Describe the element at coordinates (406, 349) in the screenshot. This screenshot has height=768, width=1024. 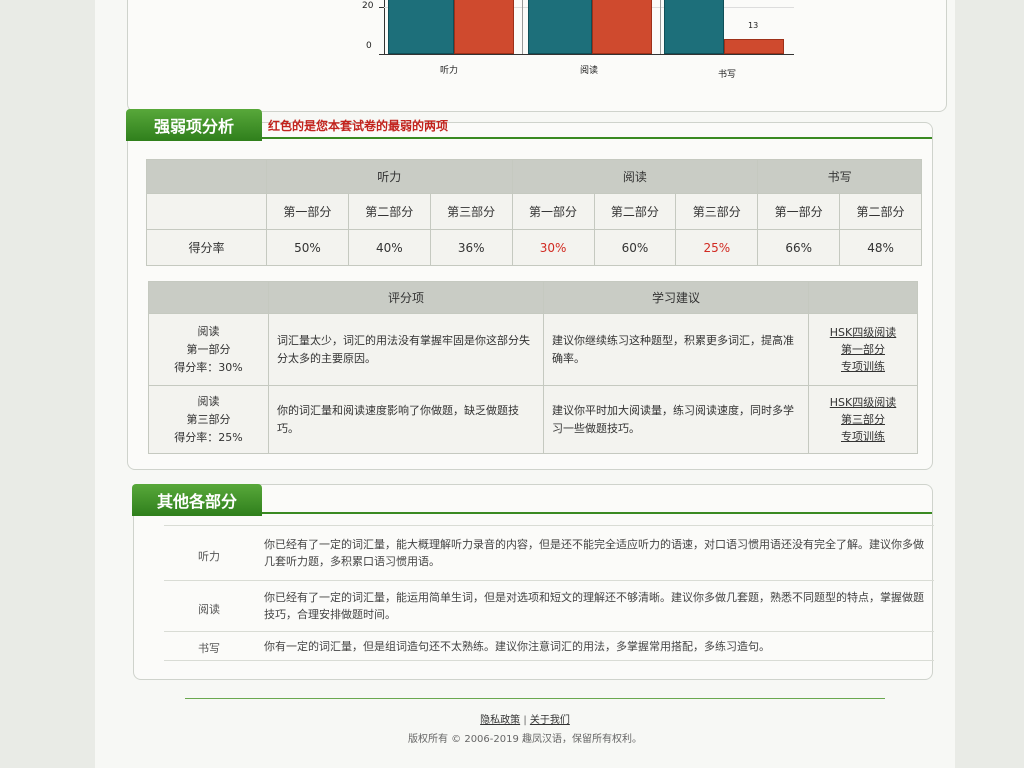
I see `advice-eval: 词汇量太少，词汇的用法没有掌握牢固是你这部分失分太多的主要原因。` at that location.